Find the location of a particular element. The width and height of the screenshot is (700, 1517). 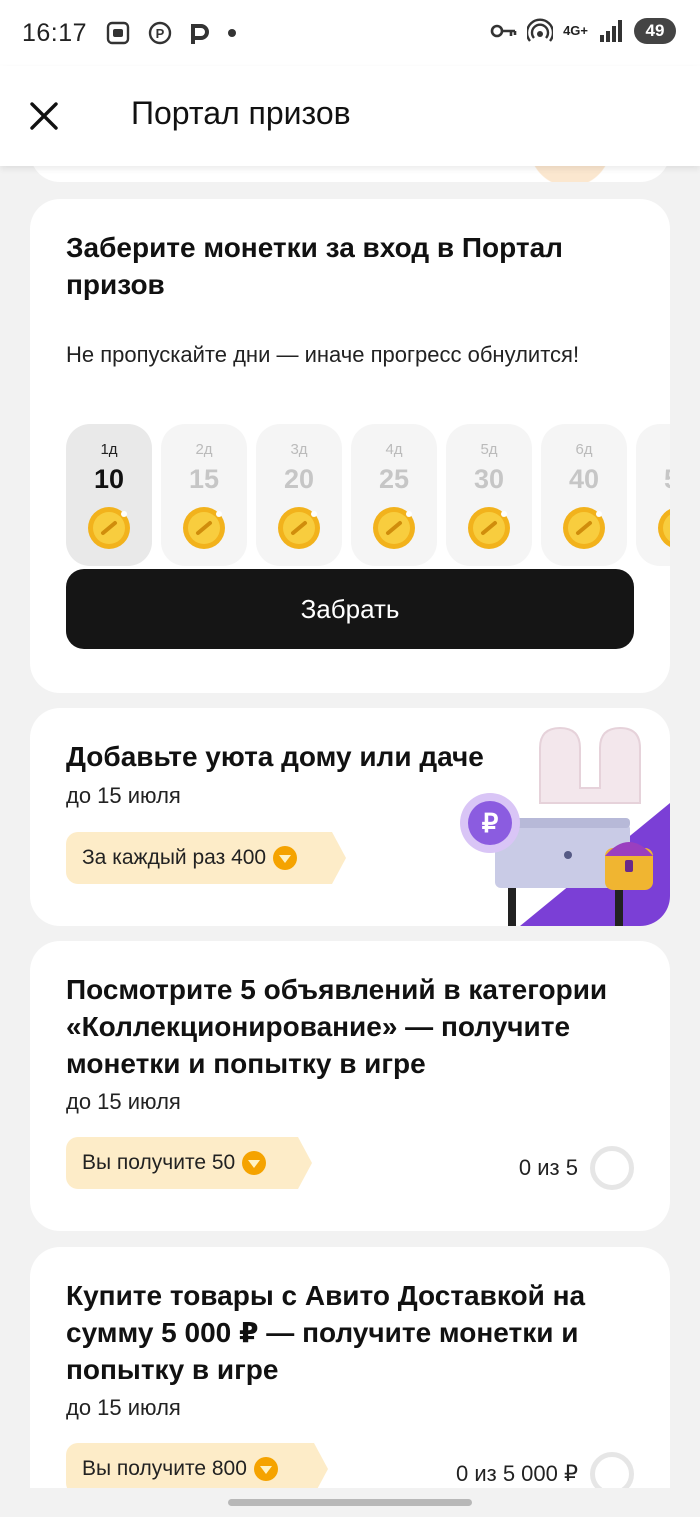

status-left-icons: P is located at coordinates (171, 33).